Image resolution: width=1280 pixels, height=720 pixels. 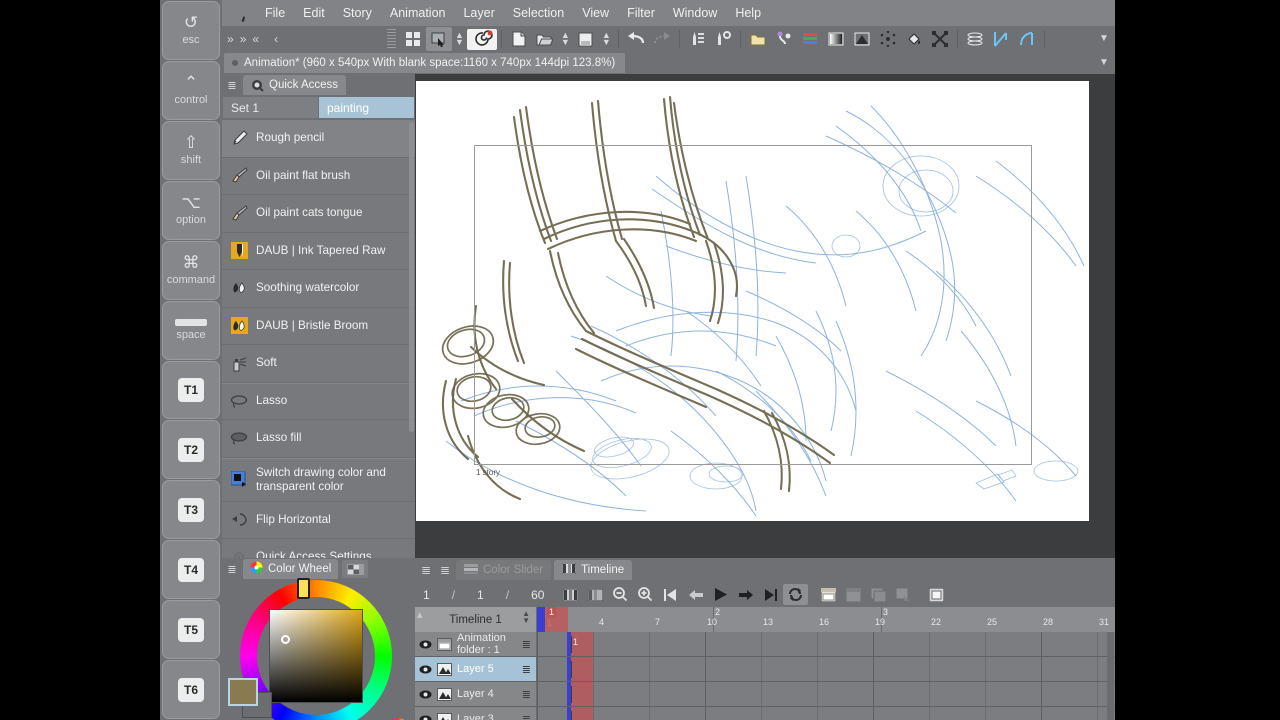 What do you see at coordinates (595, 13) in the screenshot?
I see `menu-view: View` at bounding box center [595, 13].